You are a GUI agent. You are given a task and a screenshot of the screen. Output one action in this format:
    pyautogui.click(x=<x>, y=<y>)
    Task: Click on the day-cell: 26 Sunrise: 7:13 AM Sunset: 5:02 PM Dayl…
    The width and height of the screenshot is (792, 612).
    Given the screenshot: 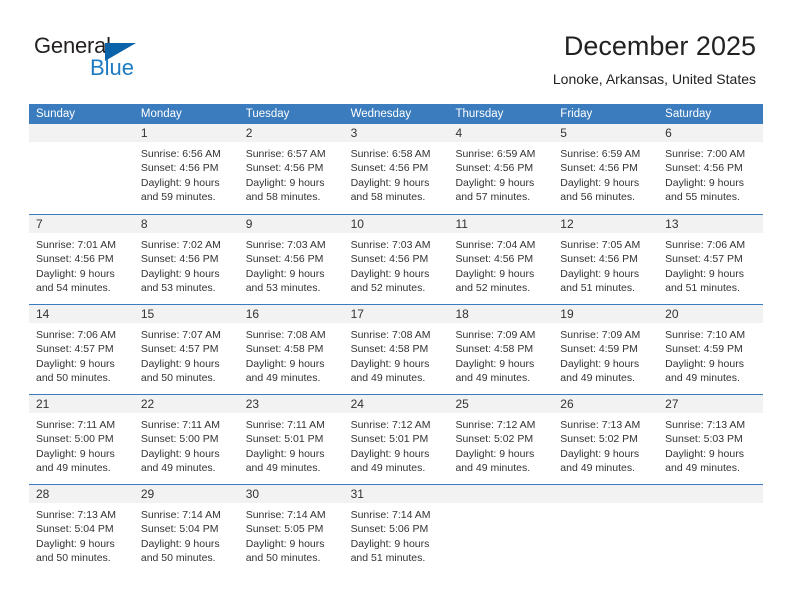 What is the action you would take?
    pyautogui.click(x=606, y=439)
    